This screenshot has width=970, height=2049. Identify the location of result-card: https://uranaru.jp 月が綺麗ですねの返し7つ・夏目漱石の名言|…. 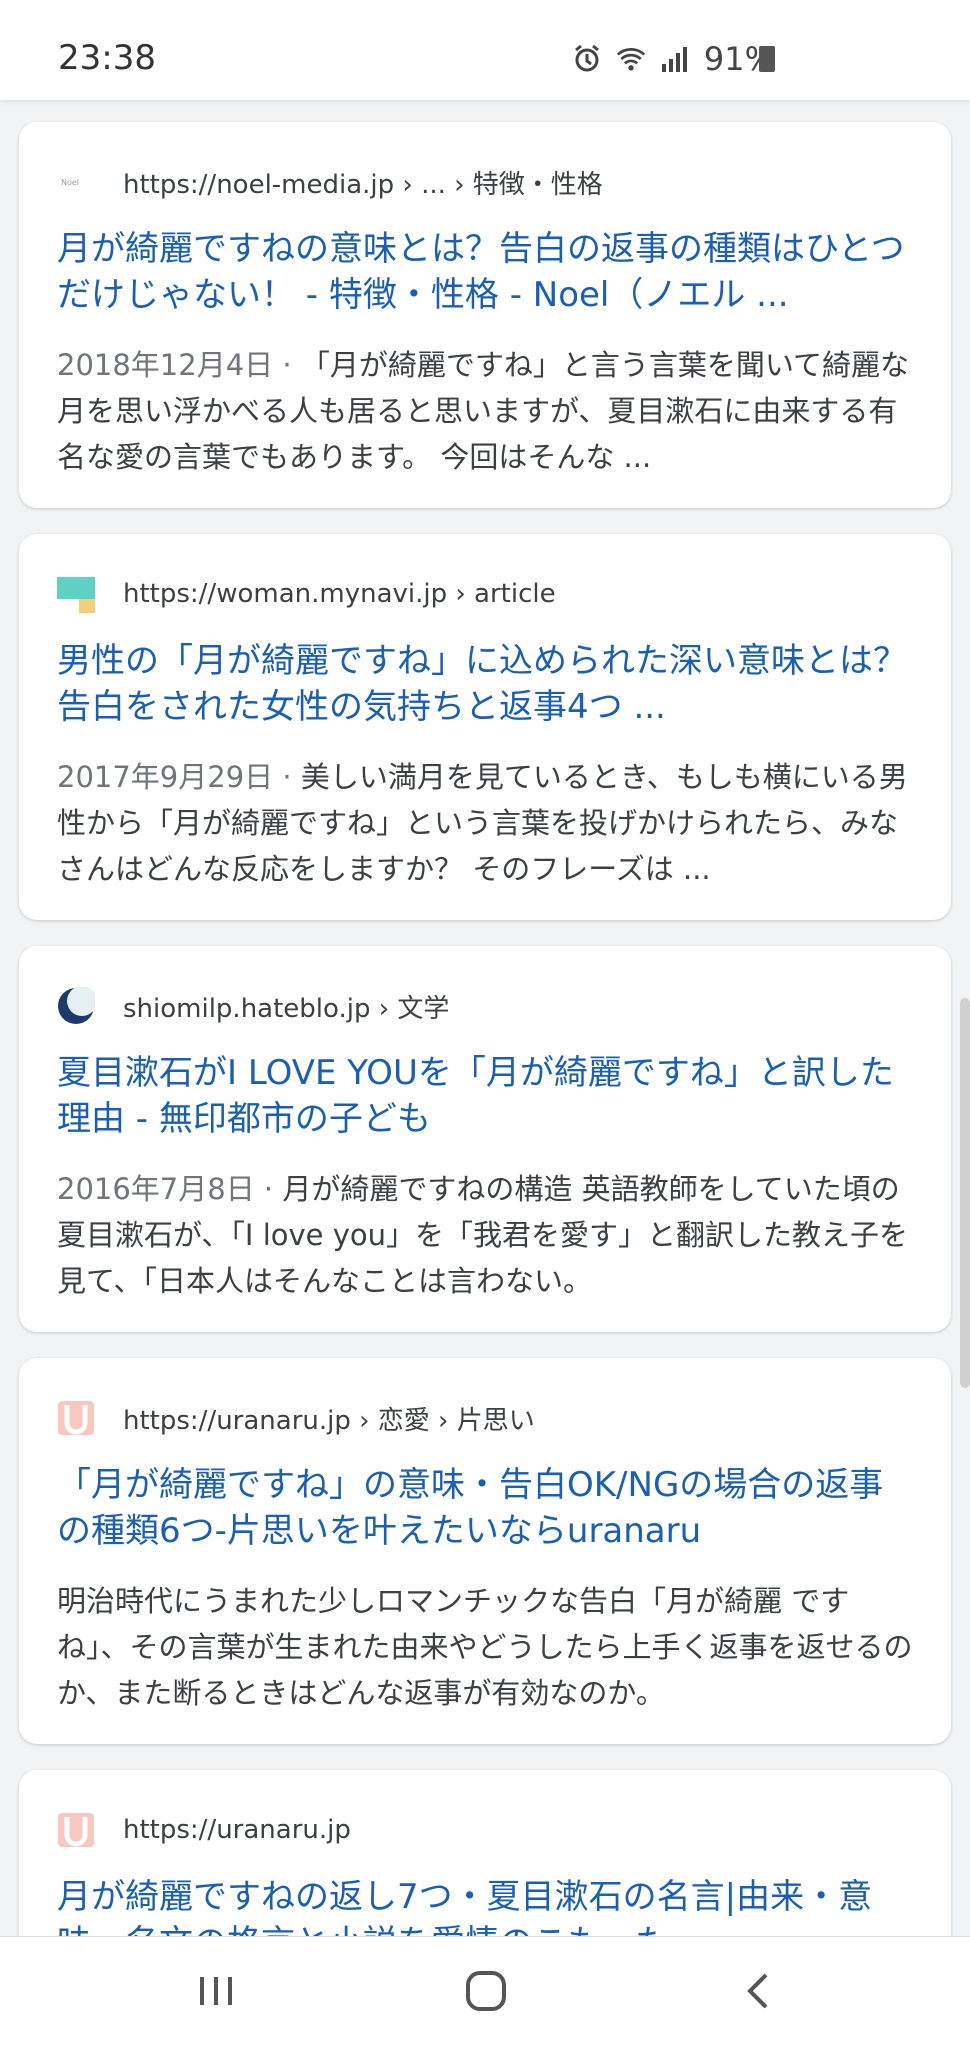
(485, 1853).